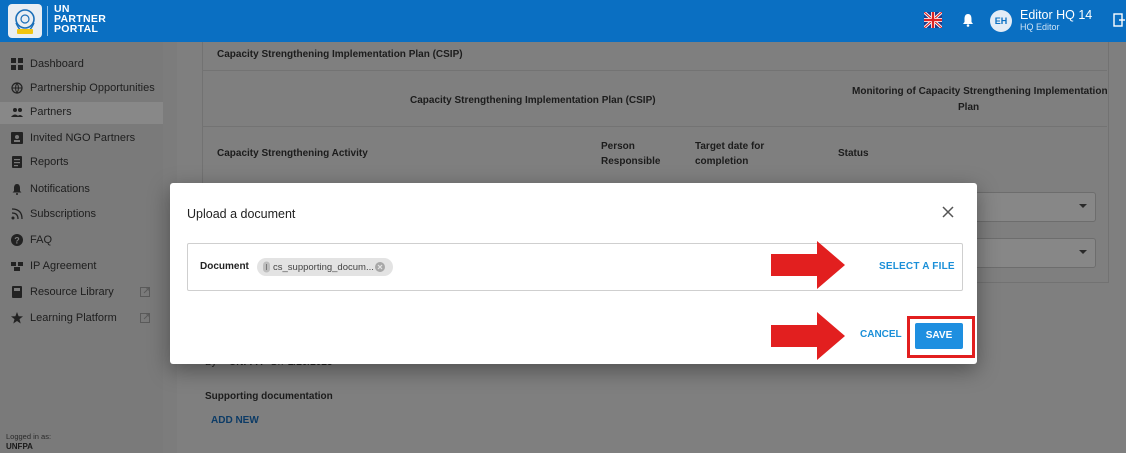  What do you see at coordinates (292, 153) in the screenshot?
I see `column-header-activity: Capacity Strengthening Activity` at bounding box center [292, 153].